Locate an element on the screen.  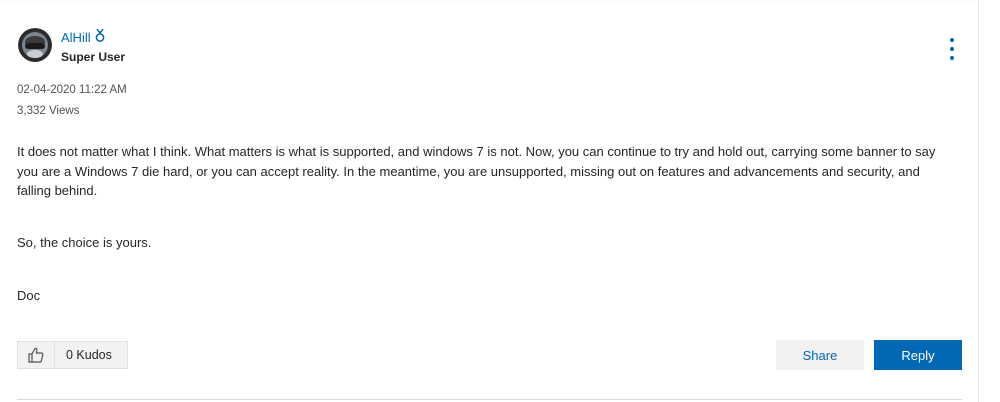
author-link: AlHill is located at coordinates (83, 36).